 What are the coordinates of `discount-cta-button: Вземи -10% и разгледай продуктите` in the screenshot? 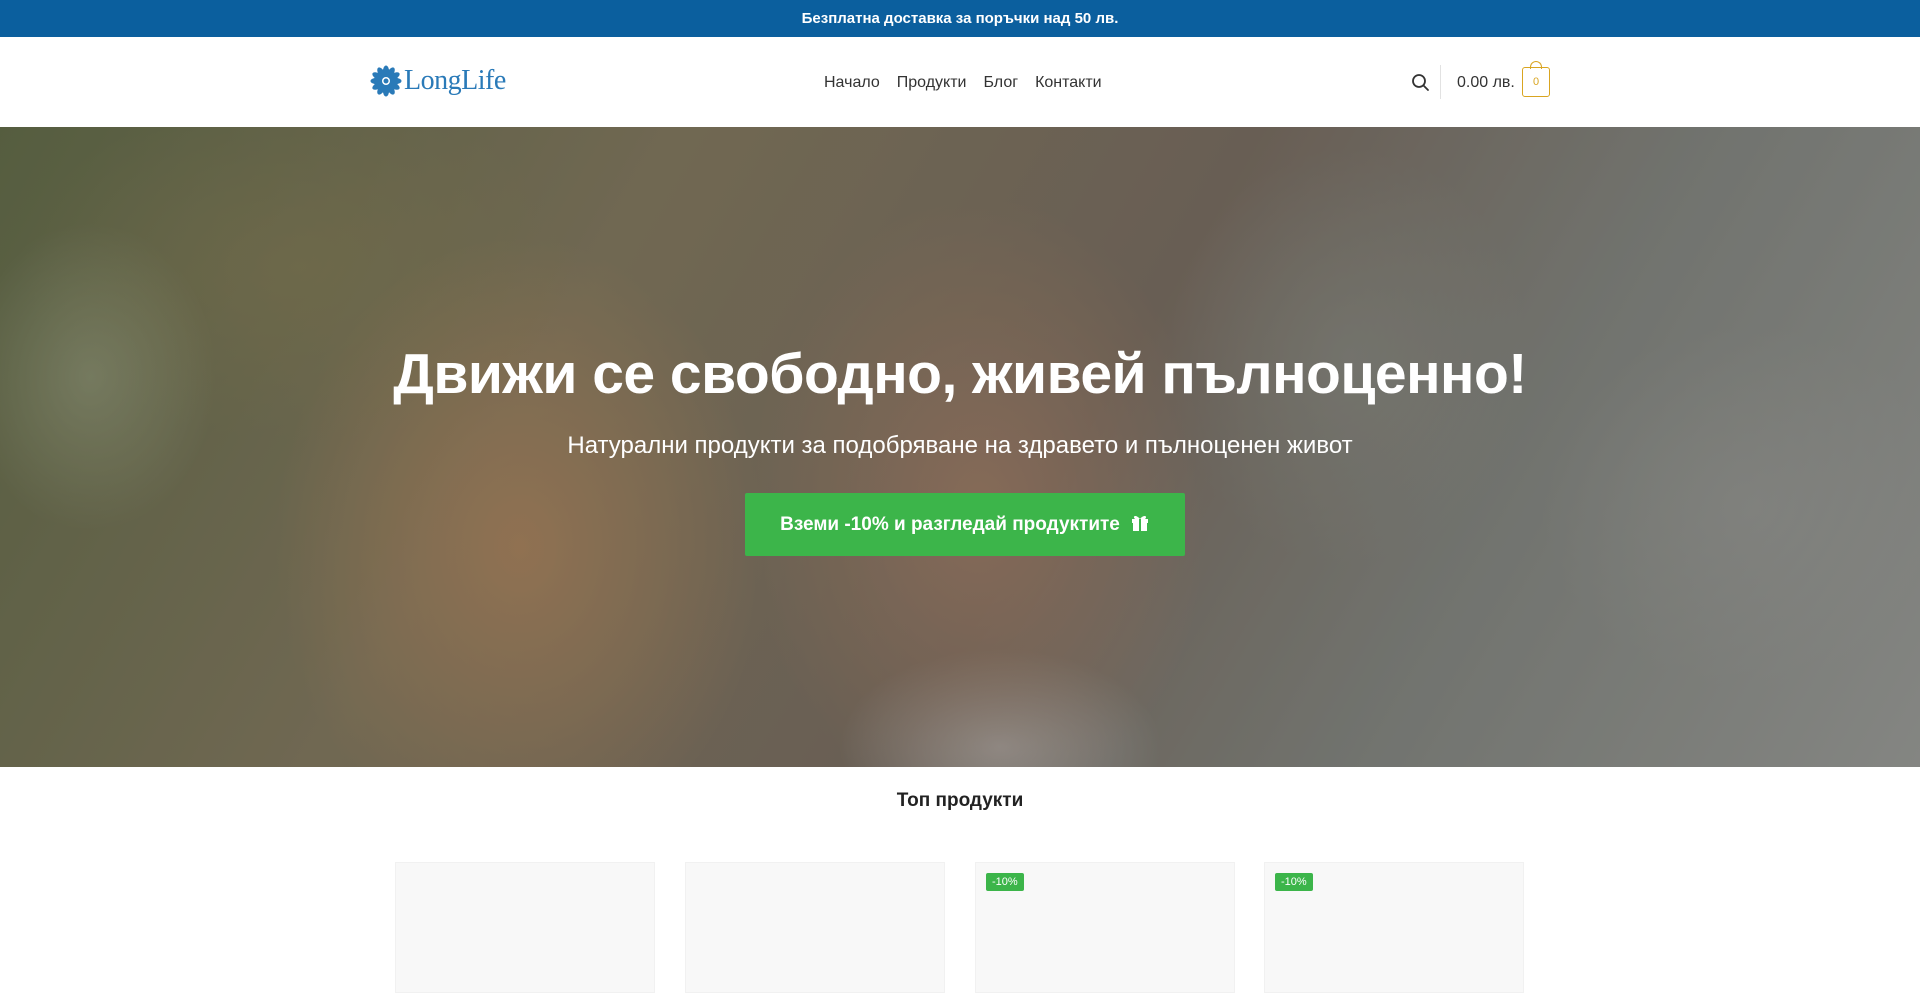 It's located at (965, 524).